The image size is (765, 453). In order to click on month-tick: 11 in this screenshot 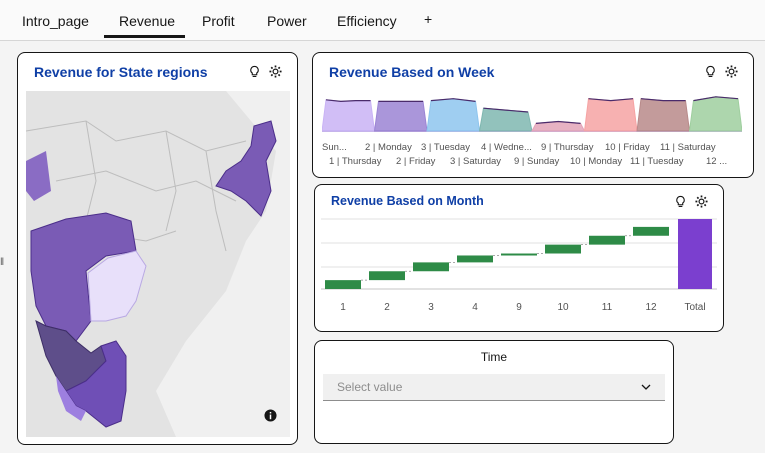, I will do `click(607, 307)`.